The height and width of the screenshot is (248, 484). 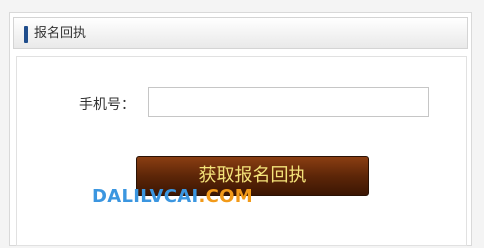 I want to click on panel-title: 报名回执, so click(x=60, y=33).